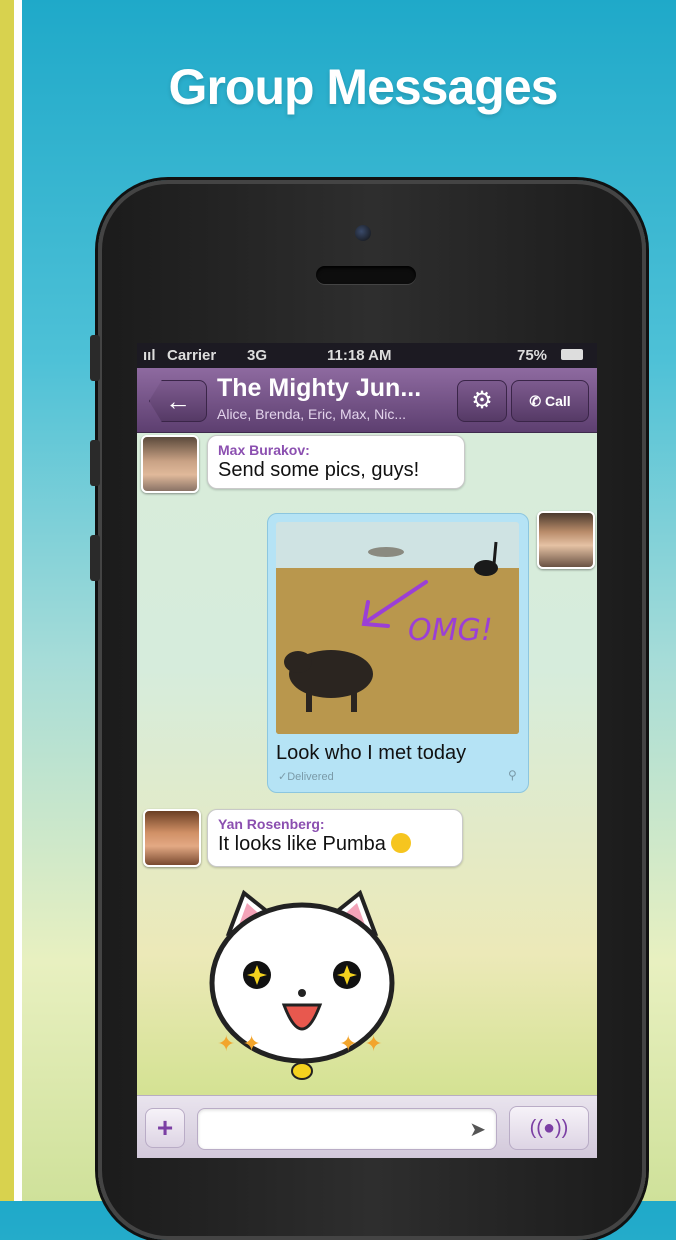  I want to click on message-input-bar: + ➤ ((●)), so click(367, 1126).